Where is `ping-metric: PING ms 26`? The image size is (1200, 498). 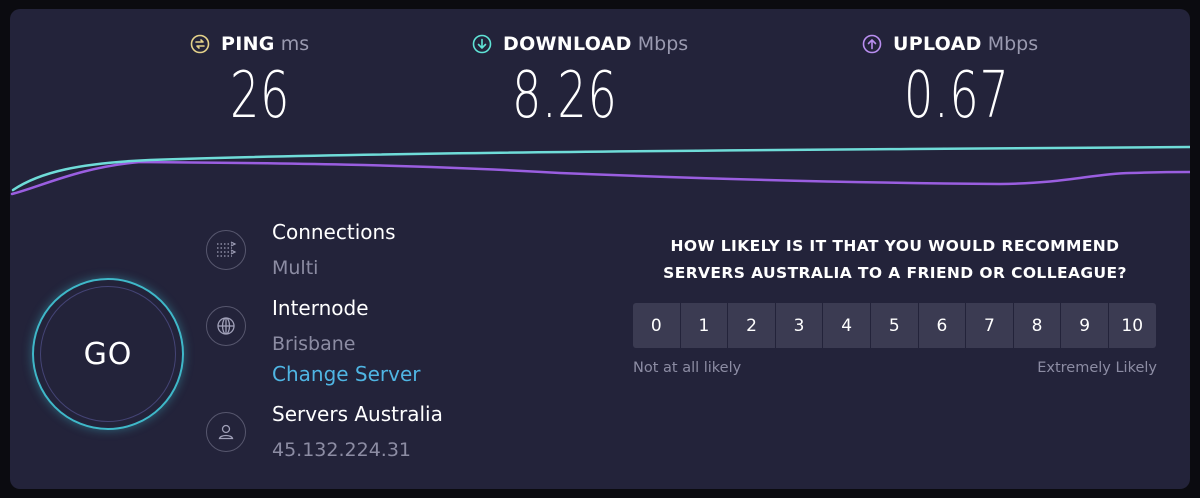
ping-metric: PING ms 26 is located at coordinates (249, 81).